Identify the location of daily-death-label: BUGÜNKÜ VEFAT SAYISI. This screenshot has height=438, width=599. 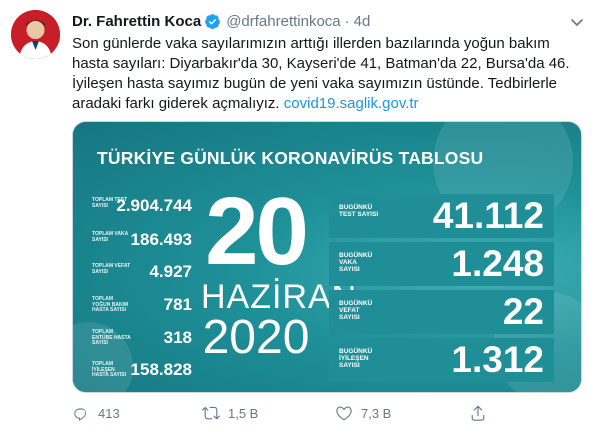
(356, 310).